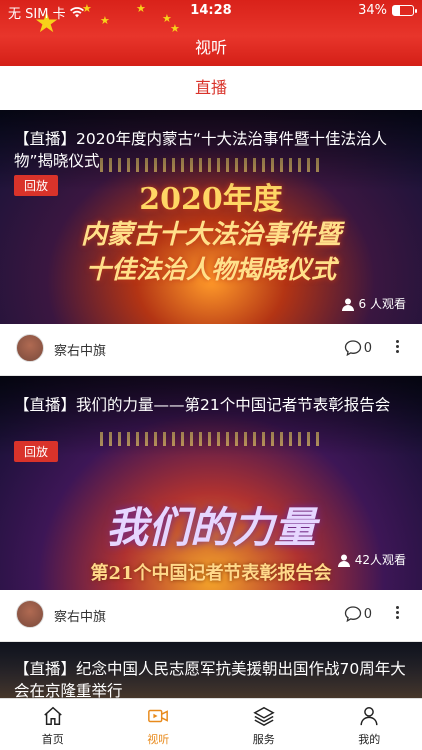 This screenshot has width=422, height=750. I want to click on title-shade, so click(211, 416).